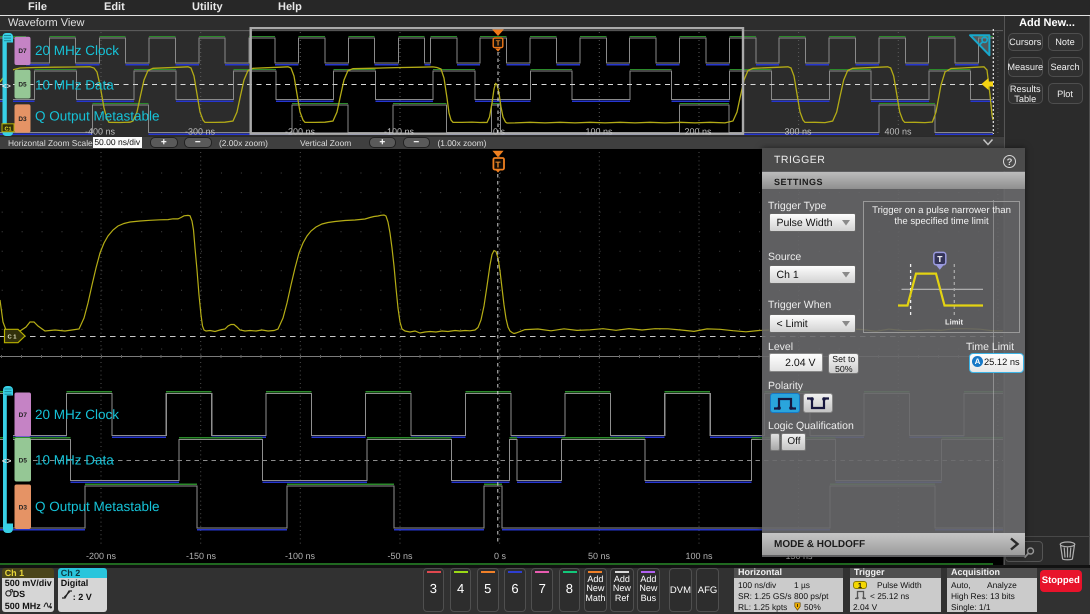 This screenshot has height=614, width=1090. Describe the element at coordinates (7, 129) in the screenshot. I see `svg-text: C1` at that location.